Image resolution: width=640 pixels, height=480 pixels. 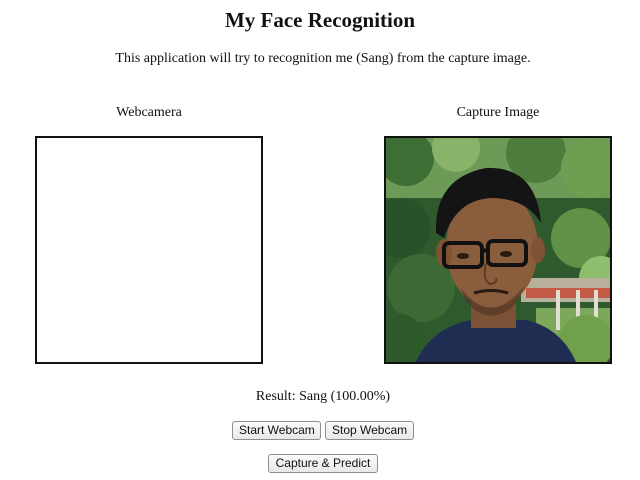 What do you see at coordinates (323, 463) in the screenshot?
I see `capture-predict-button: Capture & Predict` at bounding box center [323, 463].